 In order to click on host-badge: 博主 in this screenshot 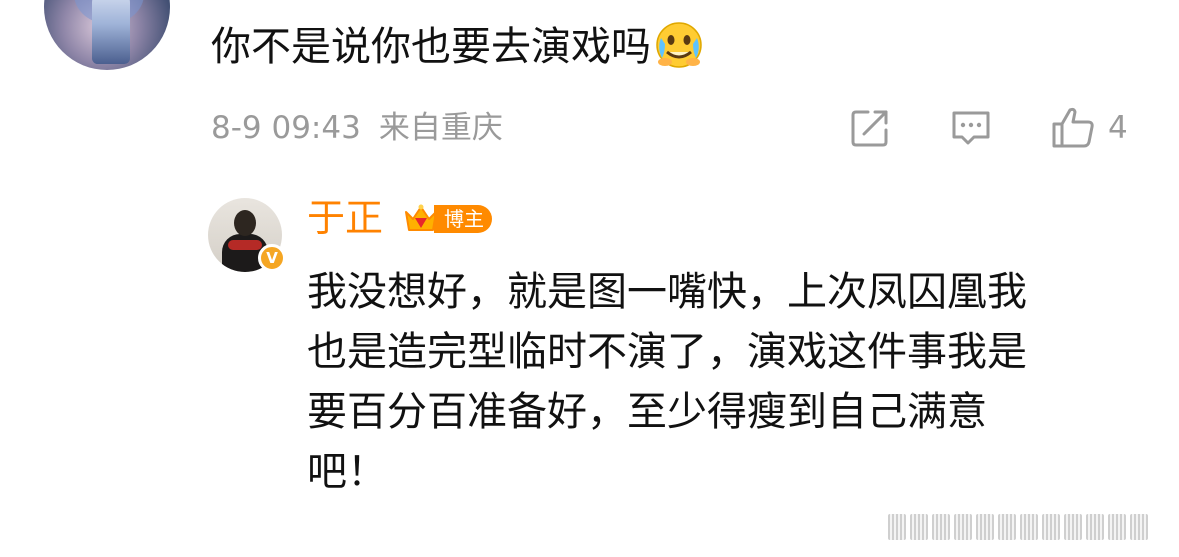, I will do `click(447, 219)`.